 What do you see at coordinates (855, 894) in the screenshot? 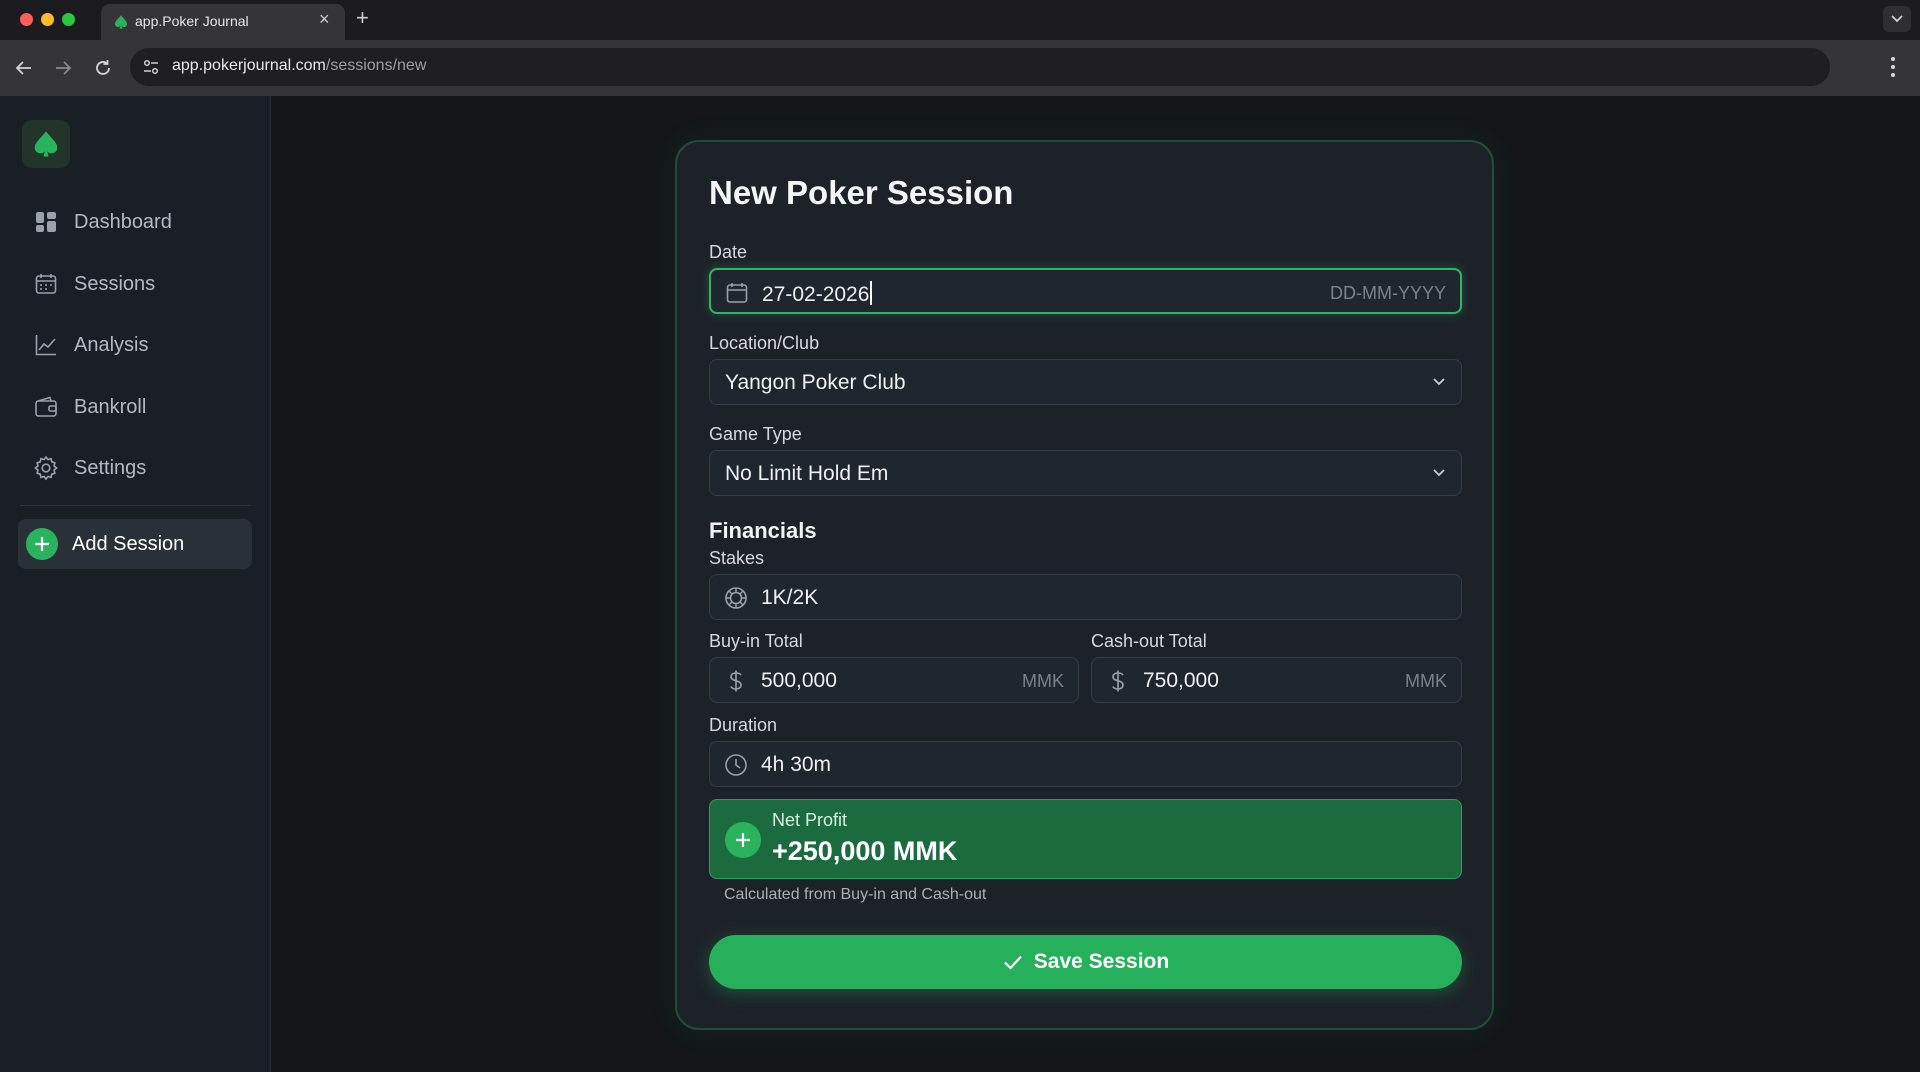
I see `net-profit-hint: Calculated from Buy-in and Cash-out` at bounding box center [855, 894].